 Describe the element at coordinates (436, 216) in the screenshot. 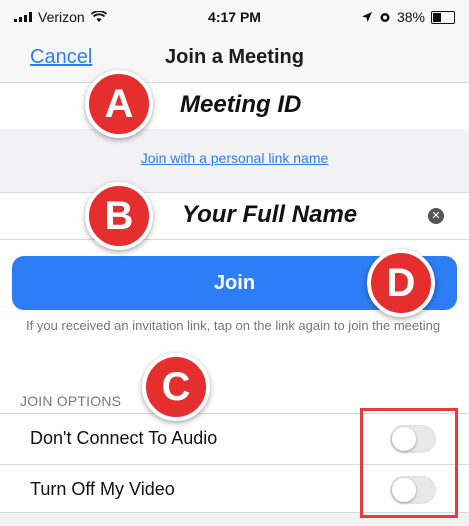

I see `x-circle-icon: ✕` at that location.